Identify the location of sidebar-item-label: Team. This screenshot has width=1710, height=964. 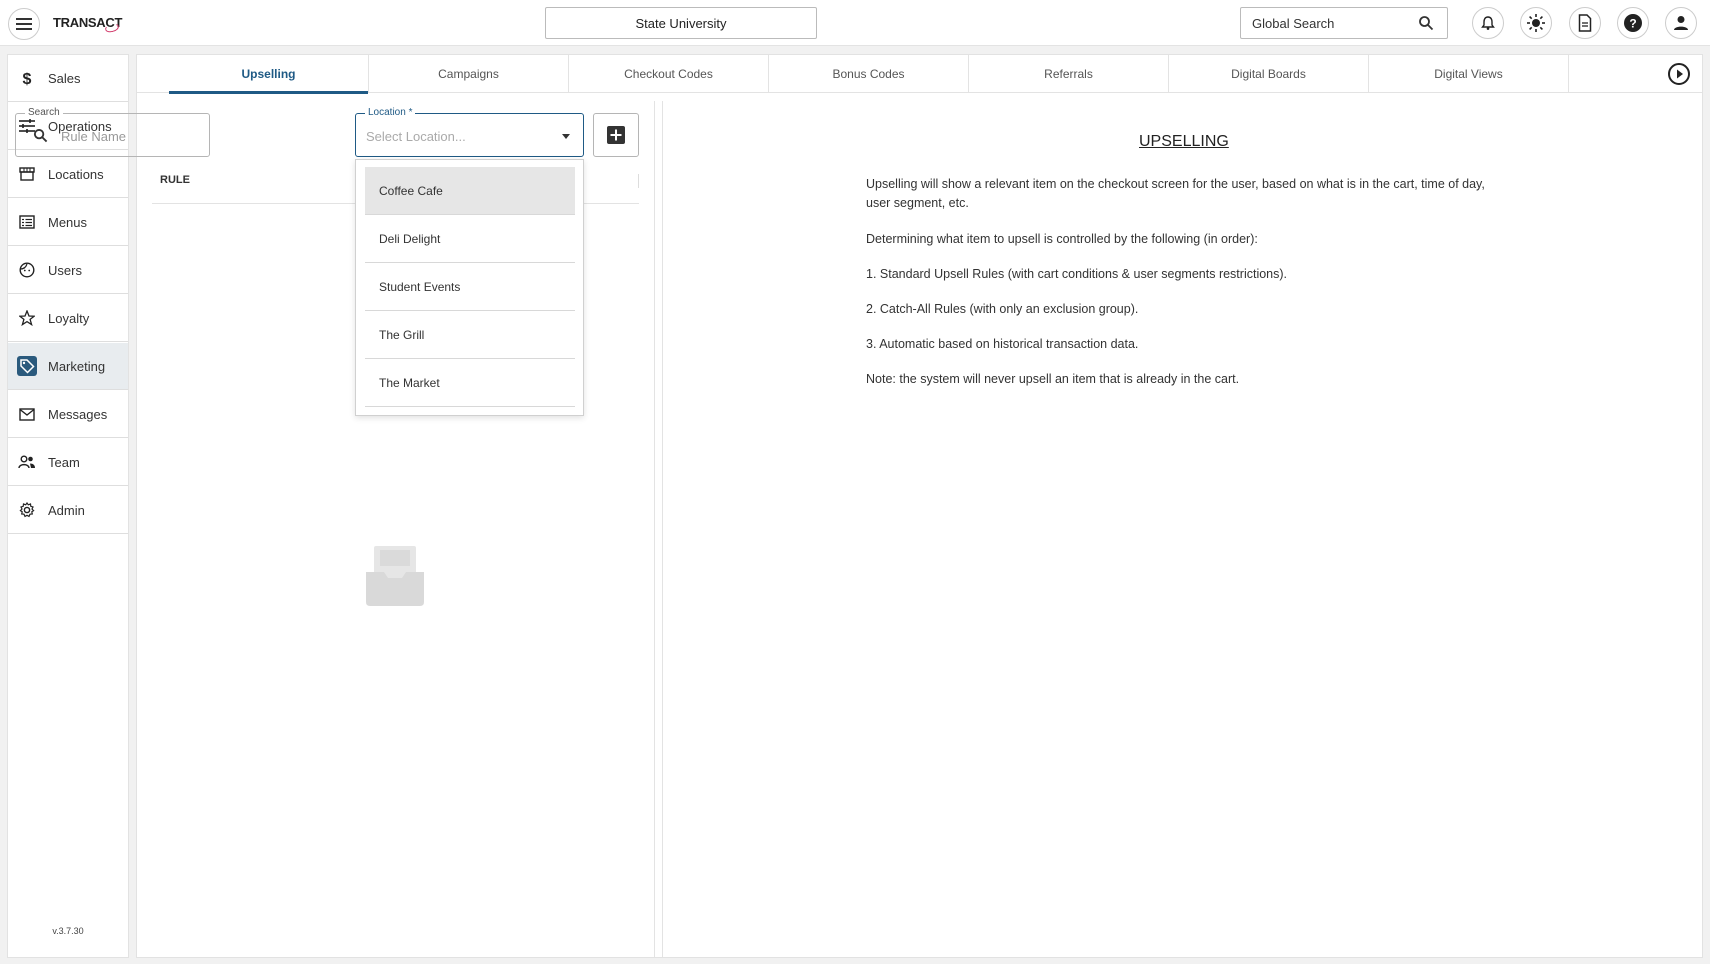
(64, 462).